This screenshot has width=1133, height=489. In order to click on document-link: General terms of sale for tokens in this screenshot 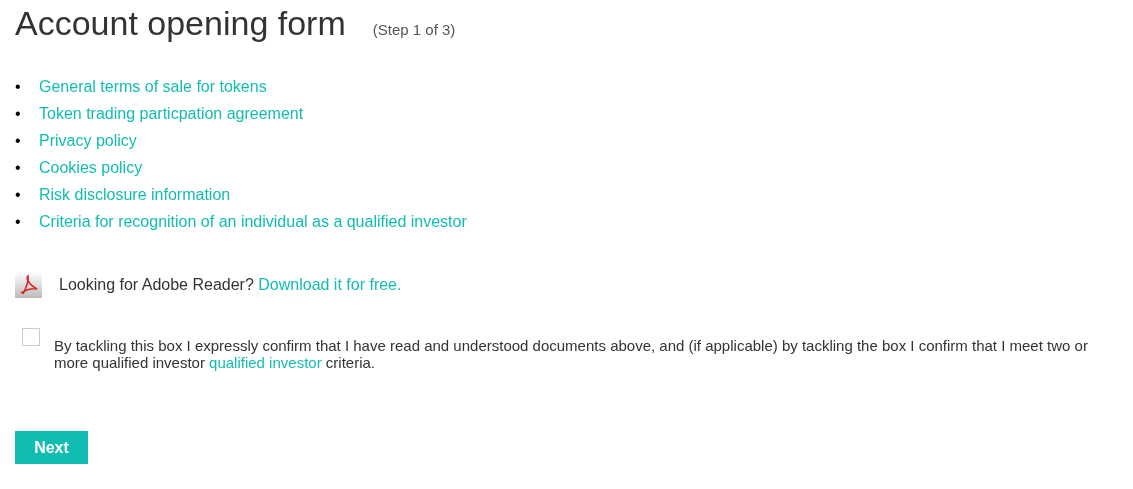, I will do `click(153, 86)`.